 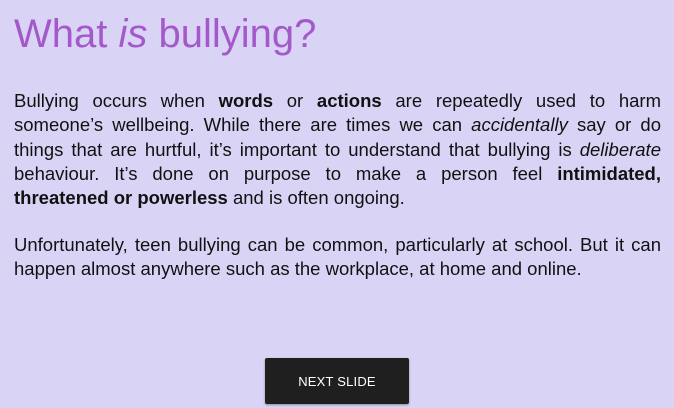 I want to click on text-span: and is often ongoing., so click(x=316, y=198).